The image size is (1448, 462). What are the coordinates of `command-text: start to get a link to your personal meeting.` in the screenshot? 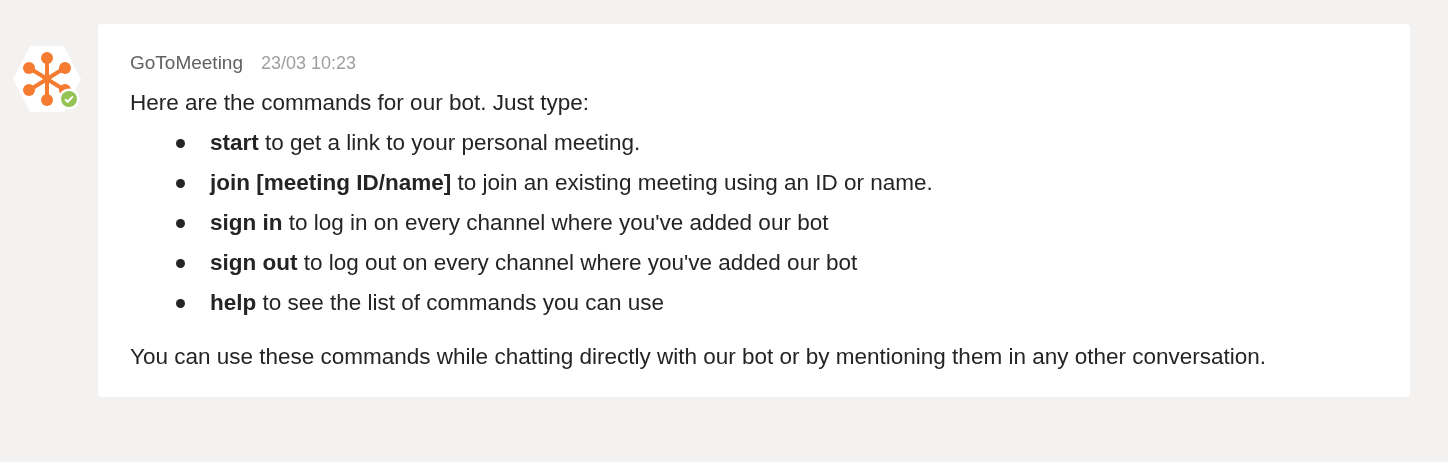 It's located at (425, 143).